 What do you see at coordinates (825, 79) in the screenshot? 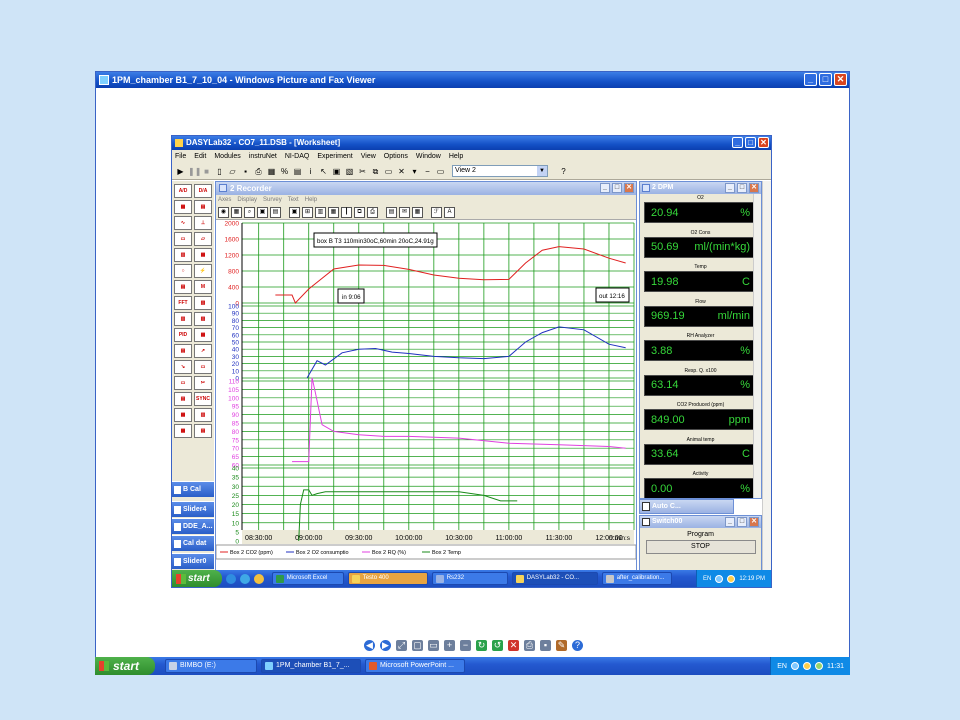
I see `maximize-button: □` at bounding box center [825, 79].